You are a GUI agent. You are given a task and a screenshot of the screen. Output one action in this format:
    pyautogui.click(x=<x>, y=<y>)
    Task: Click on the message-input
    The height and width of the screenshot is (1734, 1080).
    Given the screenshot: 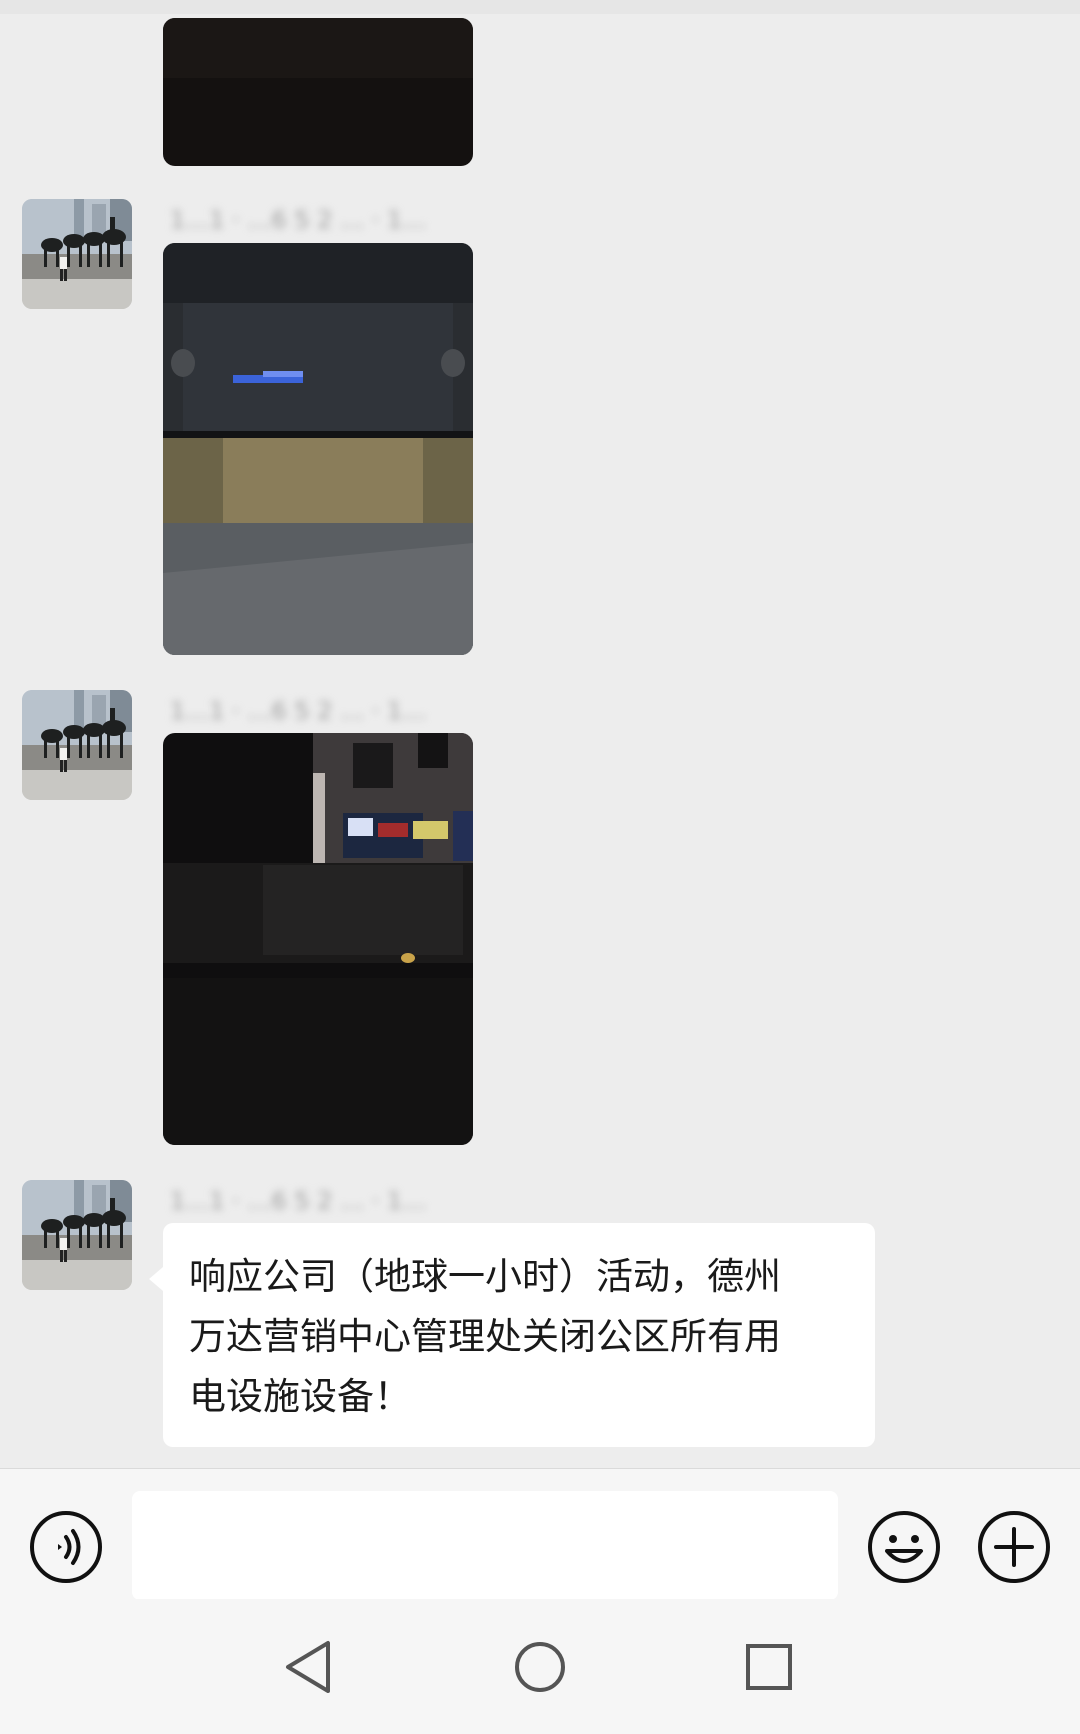 What is the action you would take?
    pyautogui.click(x=485, y=1545)
    